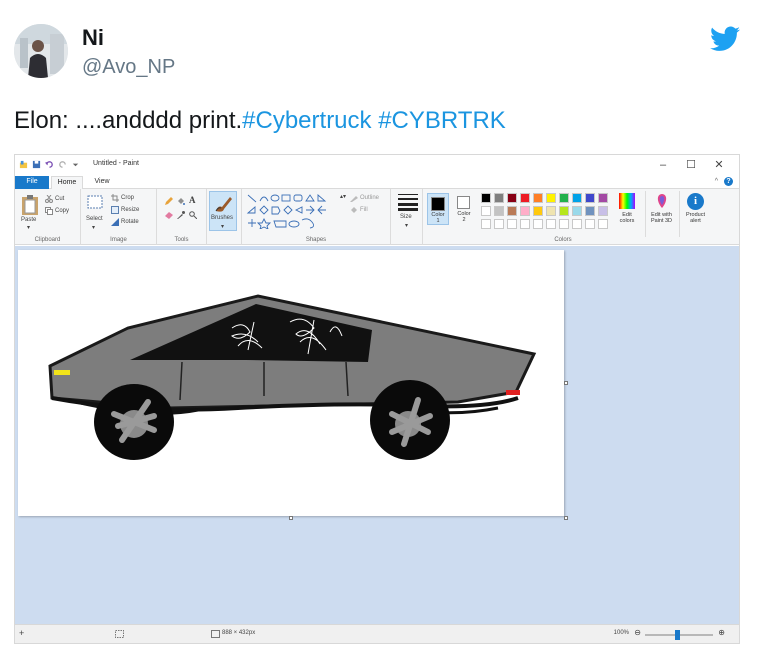  I want to click on eraser-icon, so click(169, 215).